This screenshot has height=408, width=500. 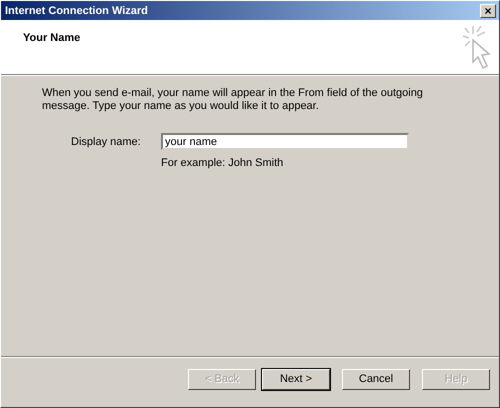 I want to click on page-title: Your Name, so click(x=51, y=39).